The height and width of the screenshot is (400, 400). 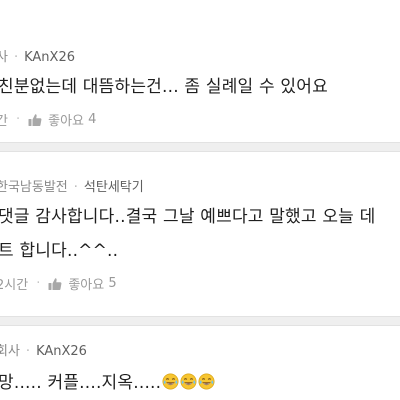 What do you see at coordinates (14, 285) in the screenshot?
I see `comment-time: 2시간` at bounding box center [14, 285].